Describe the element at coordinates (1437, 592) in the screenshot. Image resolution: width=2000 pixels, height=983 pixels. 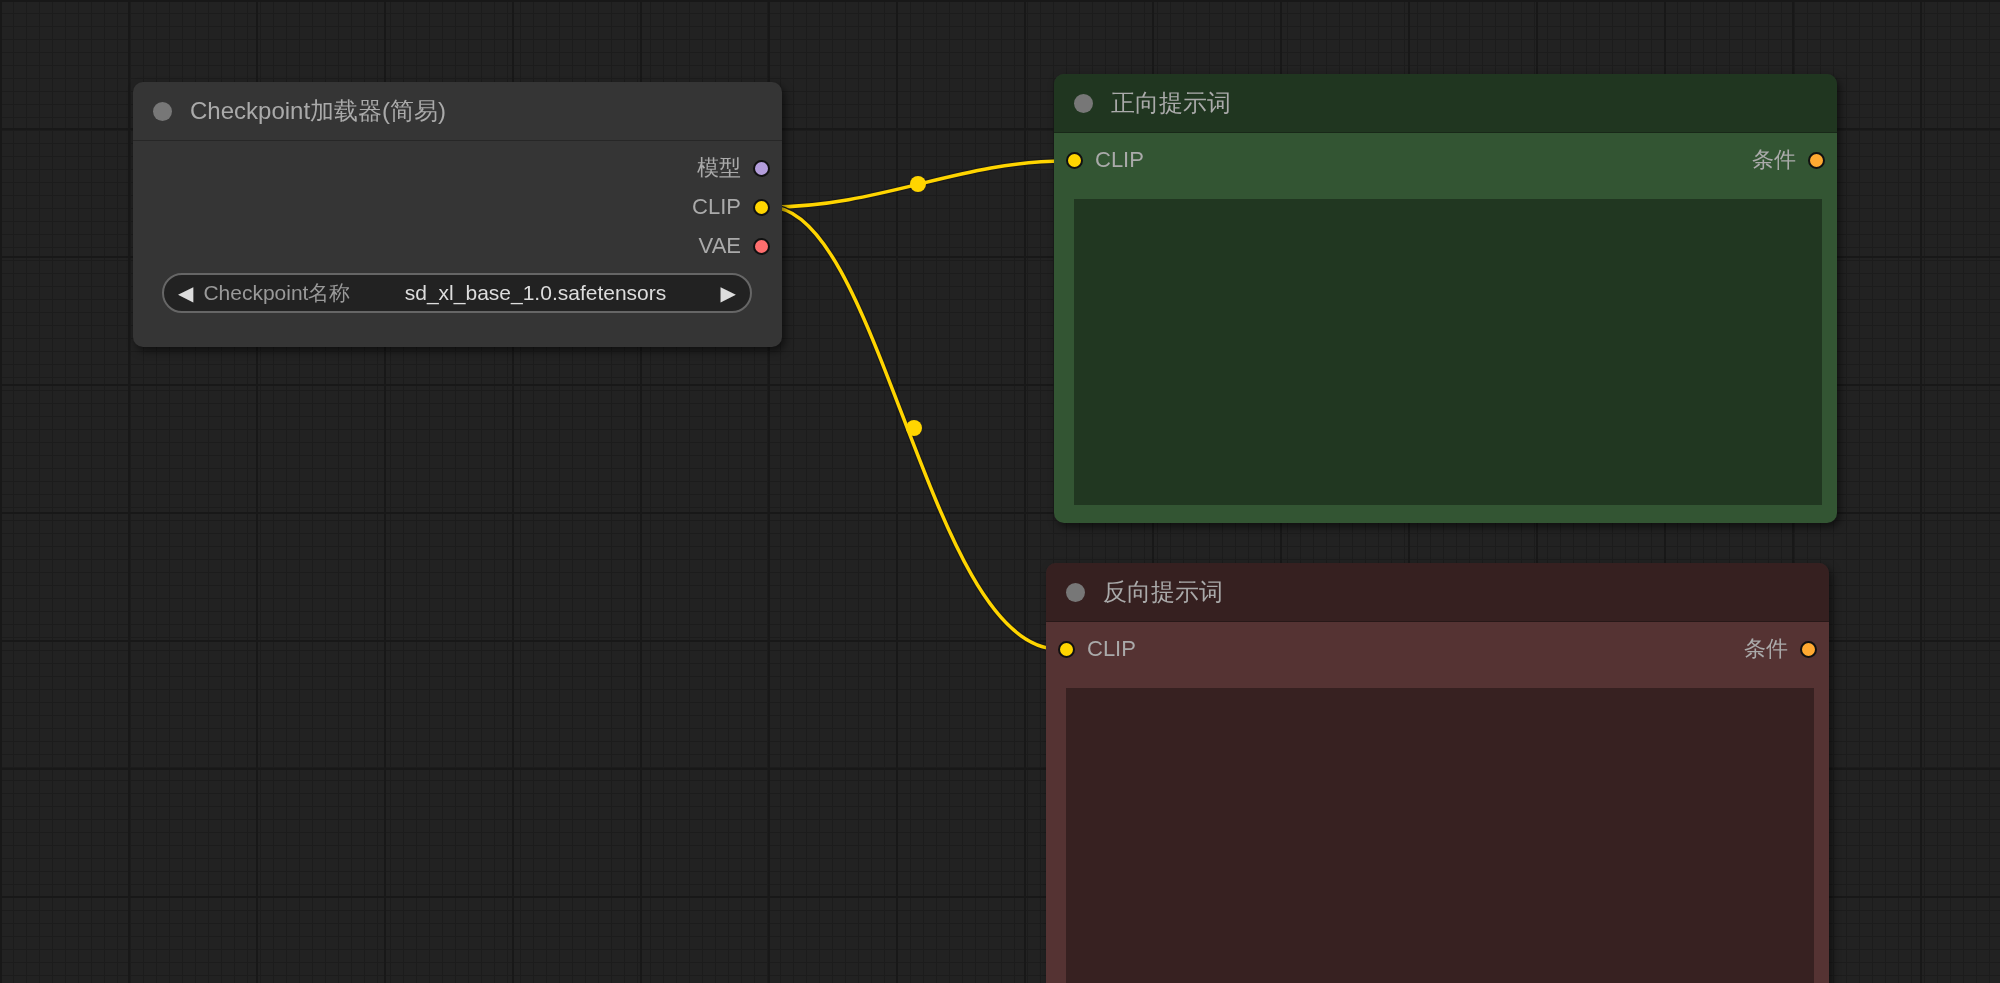
I see `node-title-bar: 反向提示词` at that location.